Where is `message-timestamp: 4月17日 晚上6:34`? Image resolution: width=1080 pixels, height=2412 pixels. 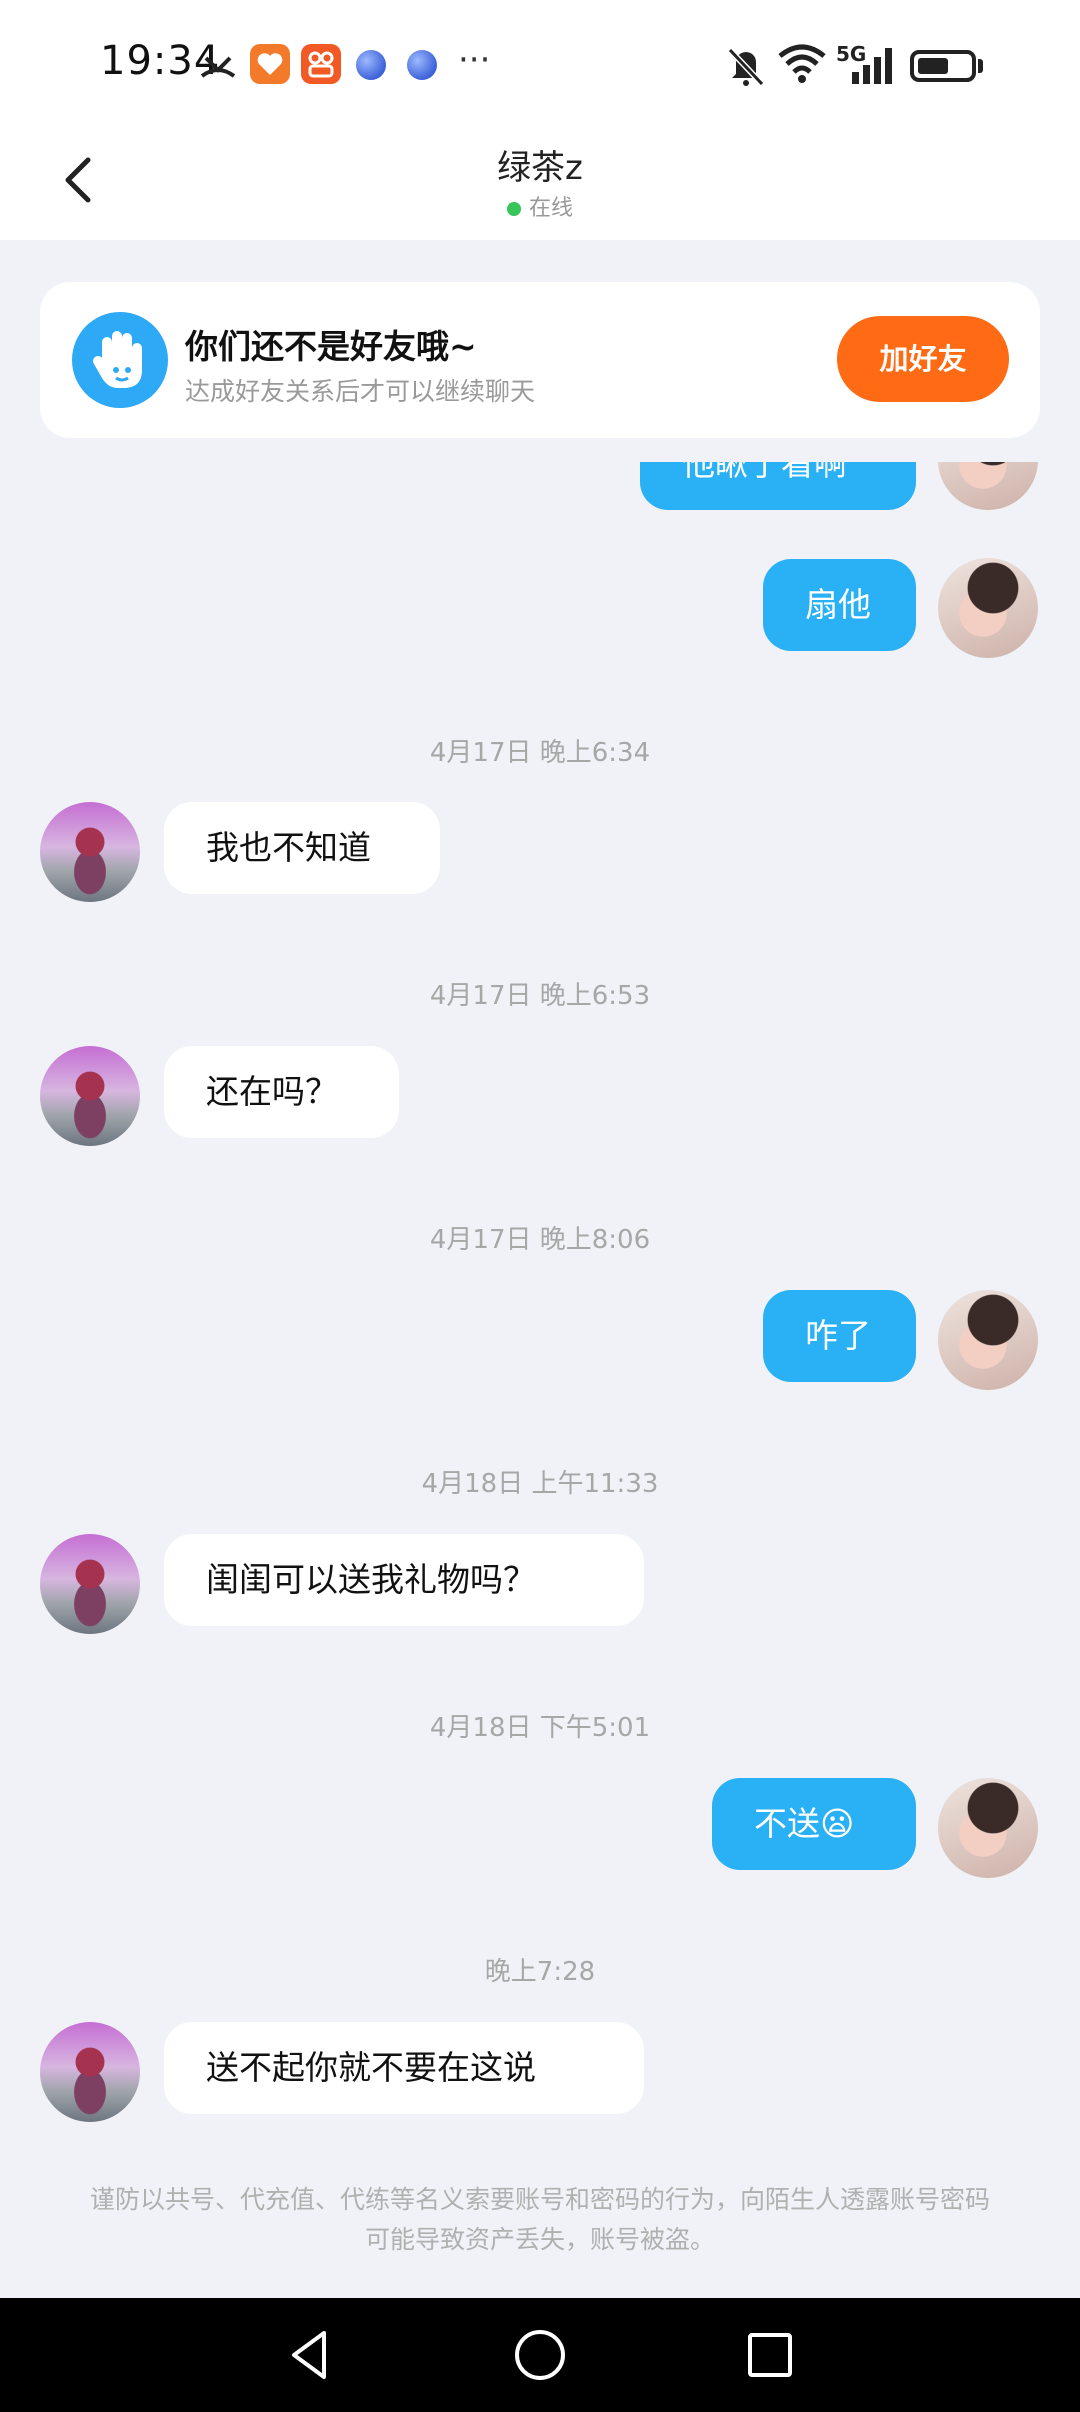
message-timestamp: 4月17日 晚上6:34 is located at coordinates (540, 753).